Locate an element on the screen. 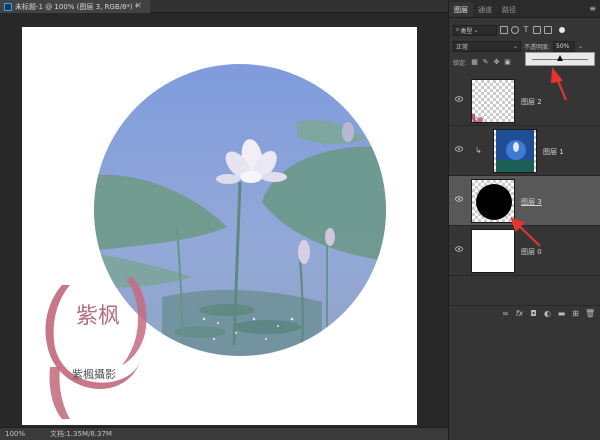 The height and width of the screenshot is (440, 600). lock-all-icon: ▣ is located at coordinates (507, 62).